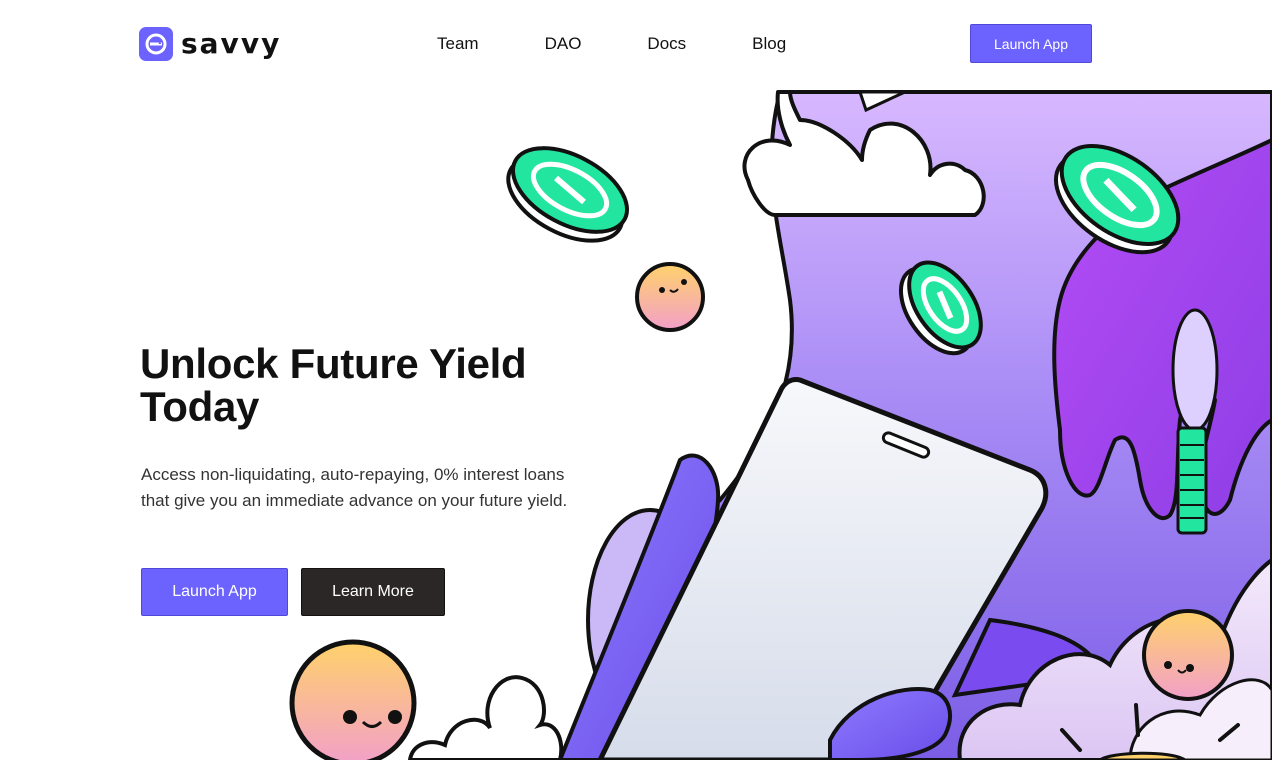 This screenshot has height=760, width=1272. What do you see at coordinates (156, 44) in the screenshot?
I see `savvy-logo-icon` at bounding box center [156, 44].